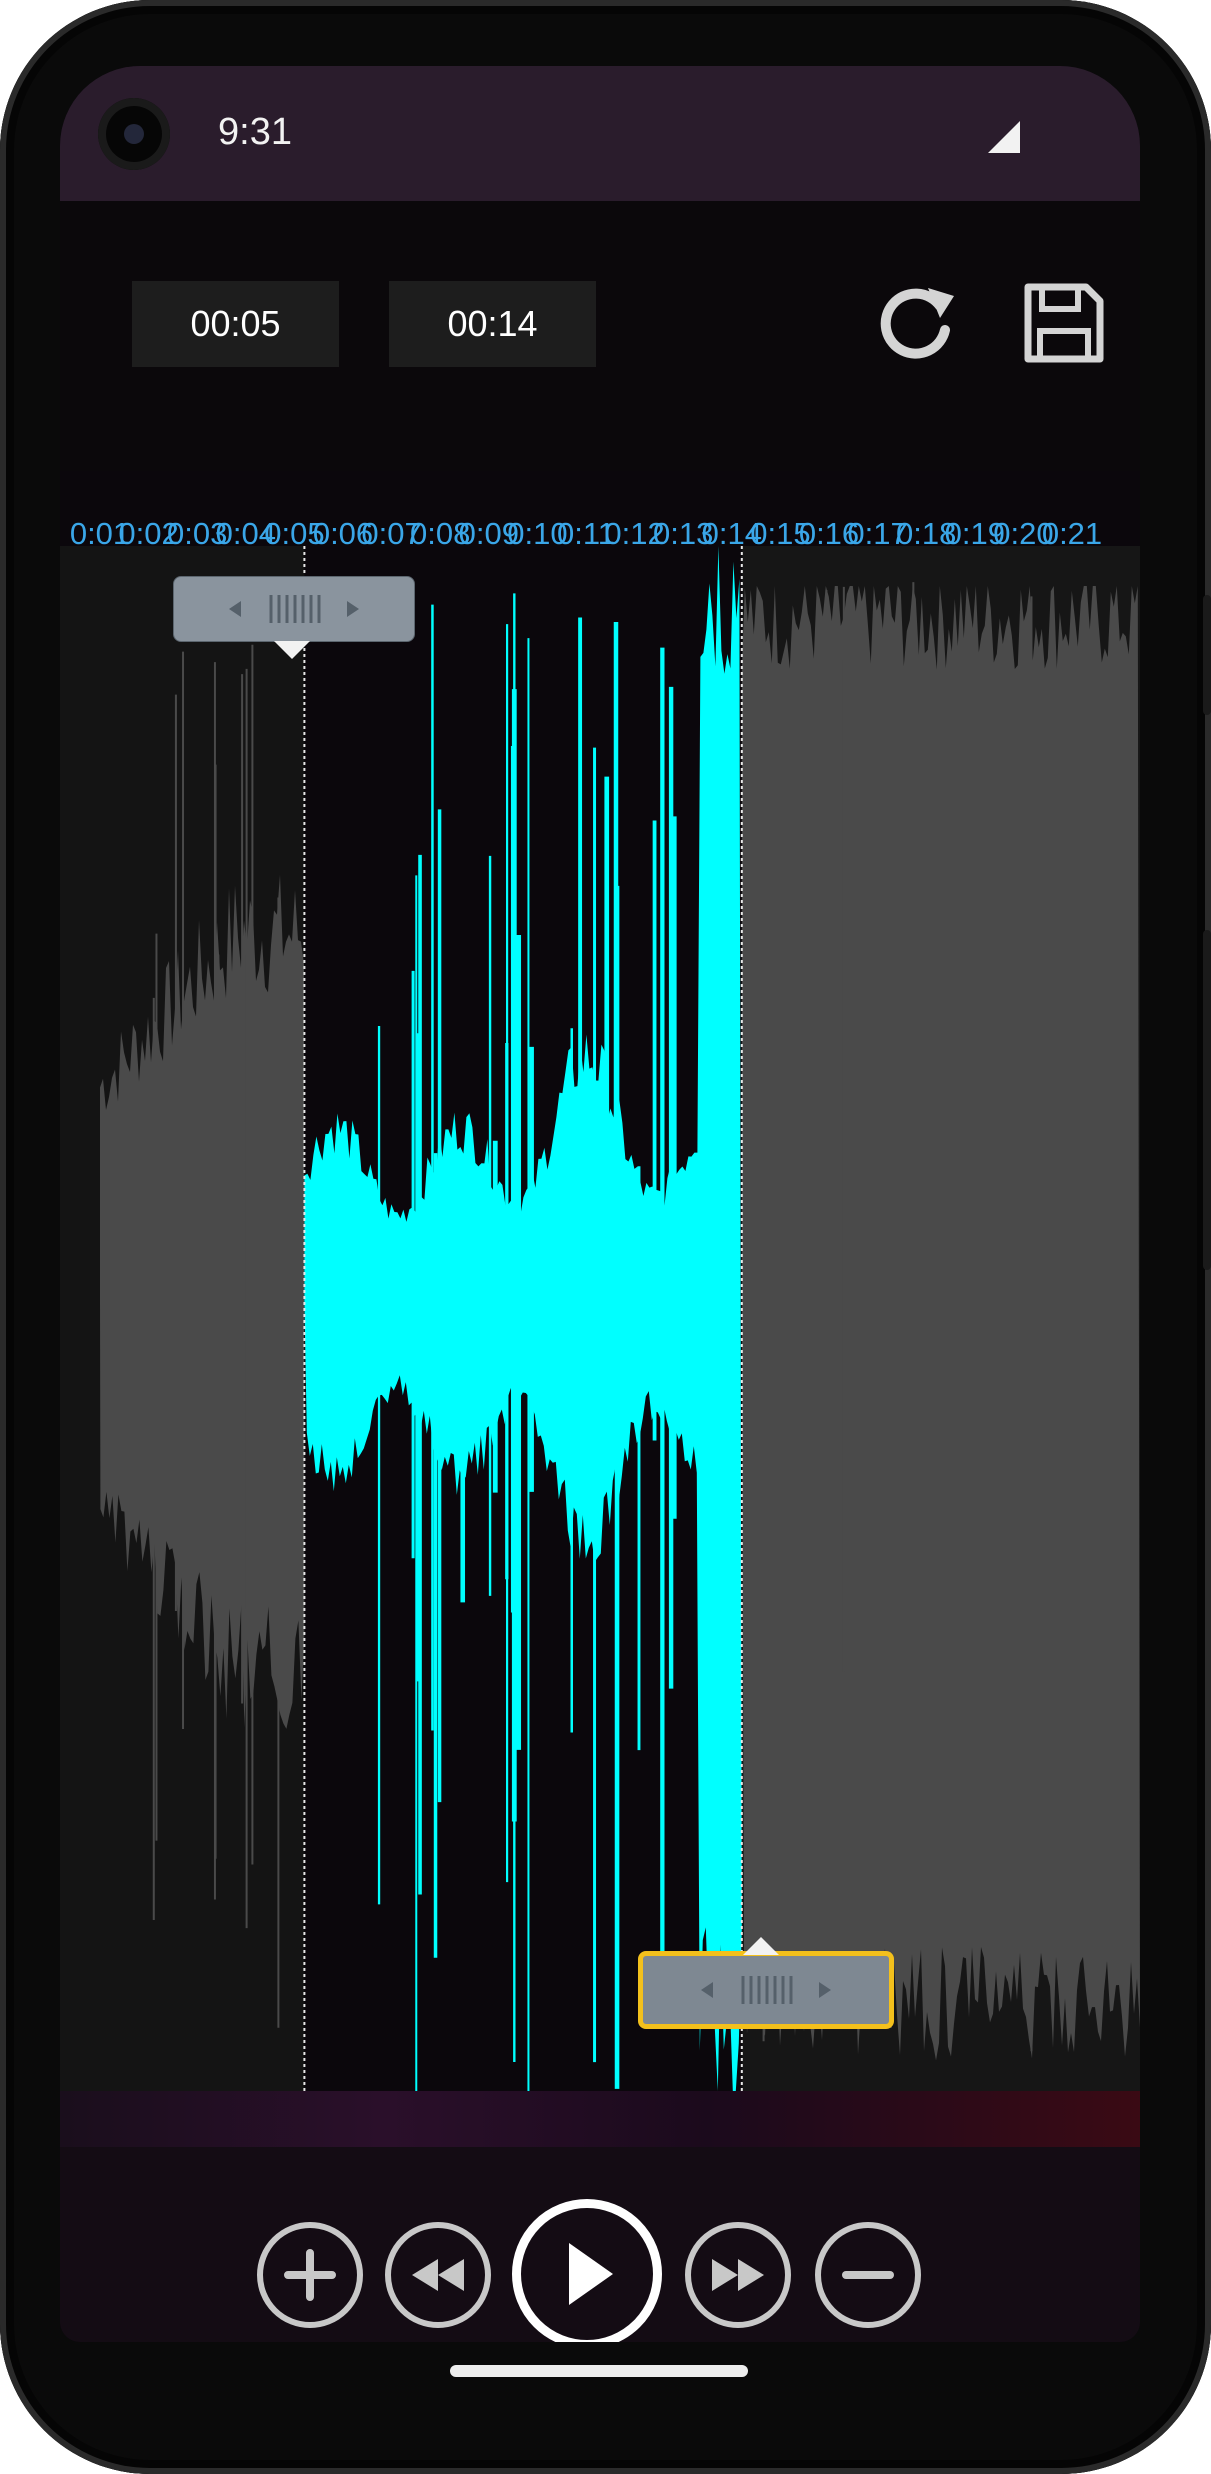 This screenshot has height=2474, width=1211. I want to click on volume-button, so click(1207, 1100).